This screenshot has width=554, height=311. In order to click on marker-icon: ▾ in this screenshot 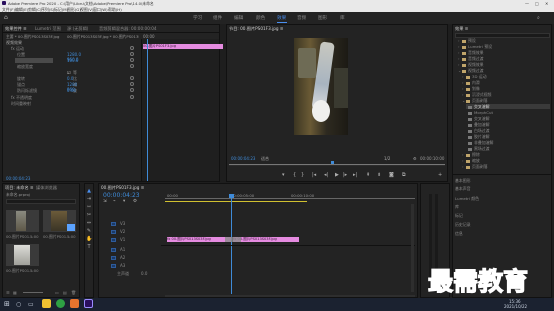, I will do `click(283, 175)`.